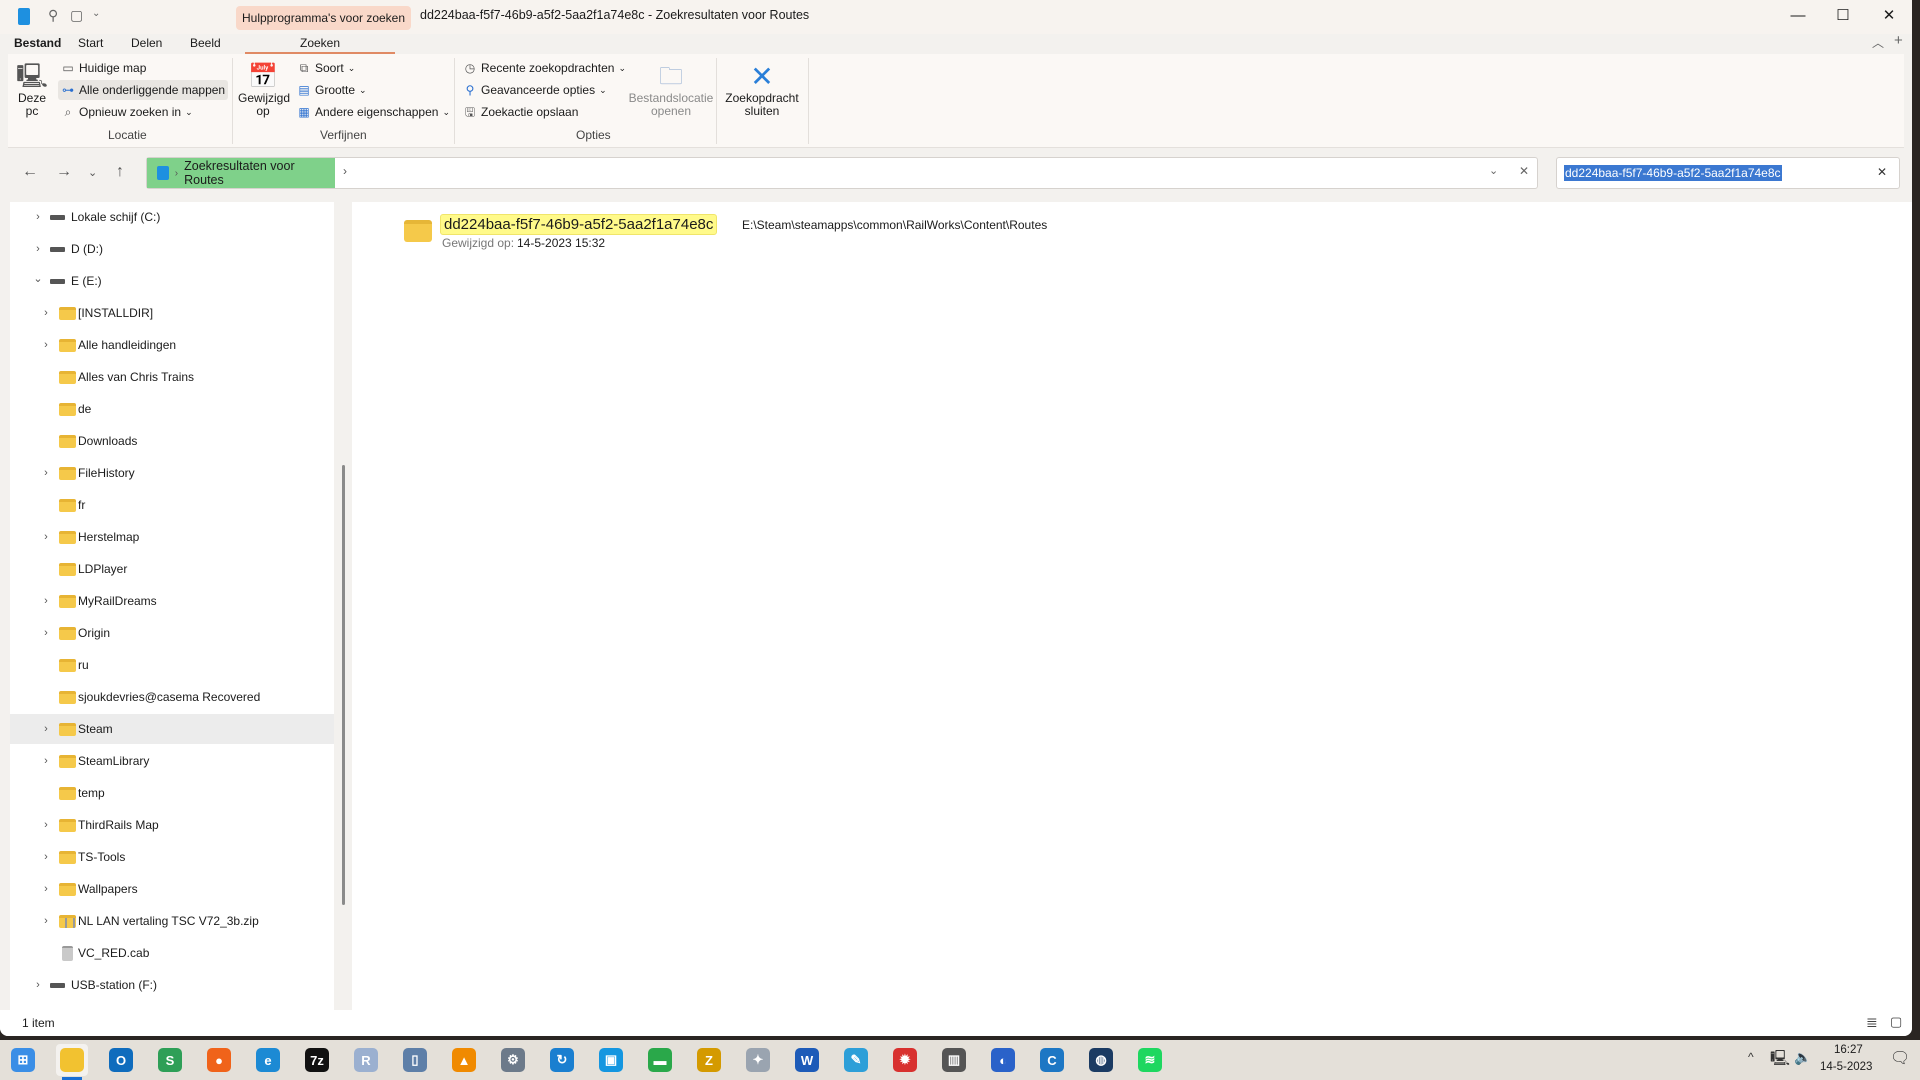  I want to click on show-hidden-icons-icon: ^, so click(1751, 1057).